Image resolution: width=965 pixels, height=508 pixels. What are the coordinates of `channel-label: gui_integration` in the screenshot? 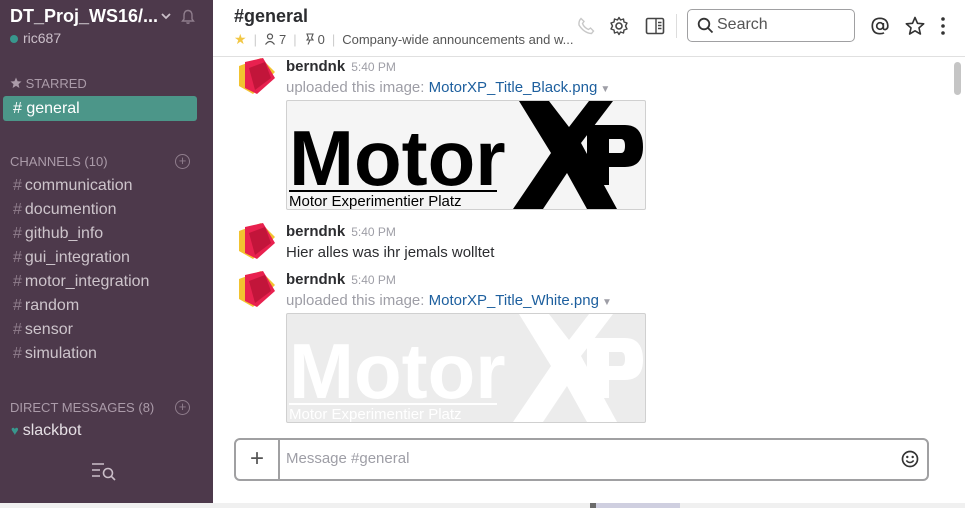 It's located at (77, 257).